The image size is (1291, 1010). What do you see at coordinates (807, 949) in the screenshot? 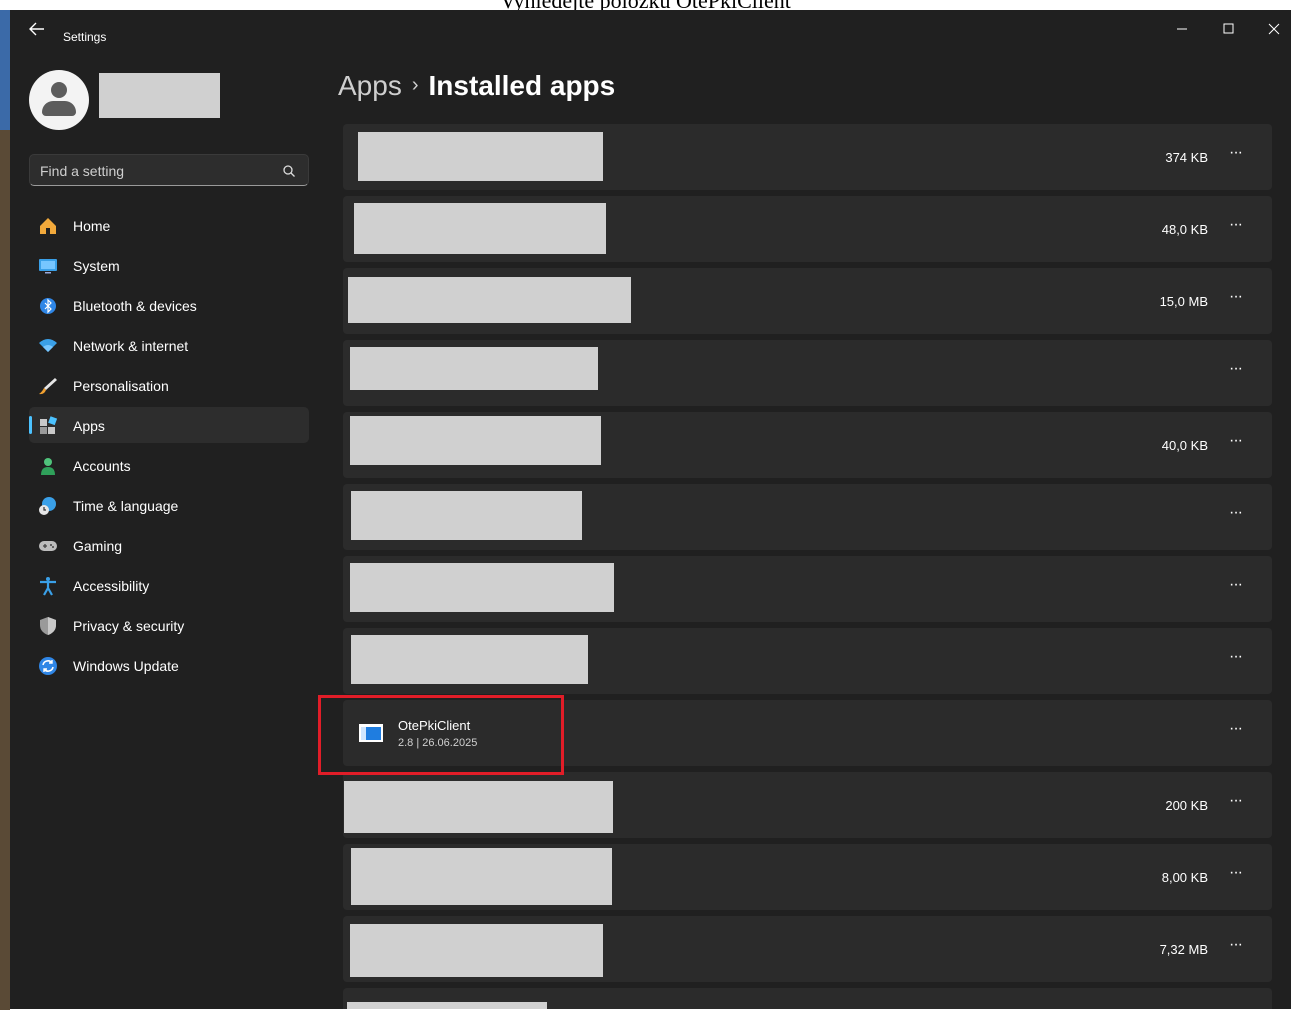
I see `app-row: 7,32 MB ···` at bounding box center [807, 949].